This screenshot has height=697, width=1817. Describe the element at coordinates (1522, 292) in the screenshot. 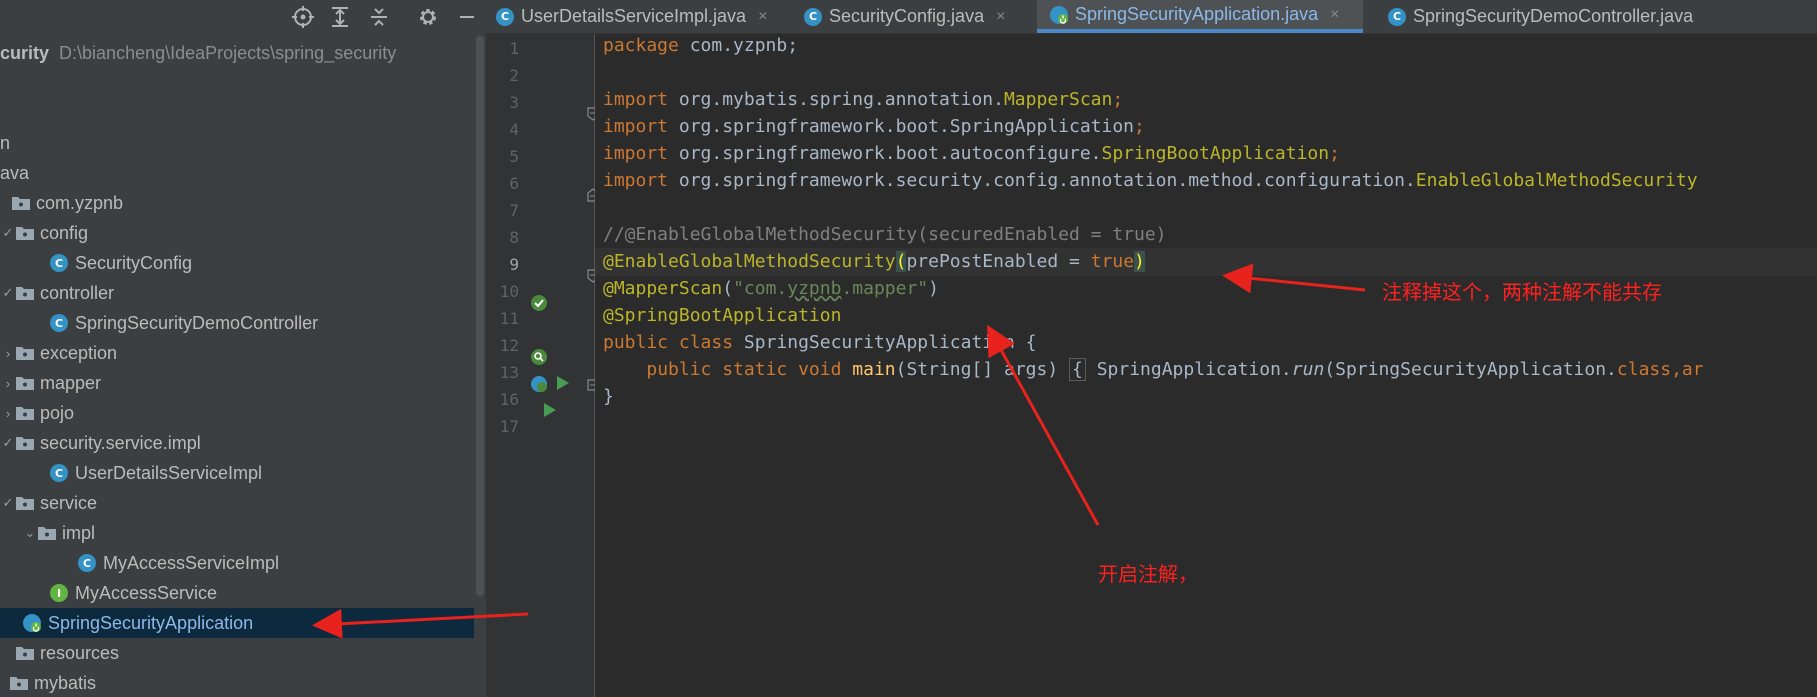

I see `annotation-note-comment-out: 注释掉这个，两种注解不能共存` at that location.